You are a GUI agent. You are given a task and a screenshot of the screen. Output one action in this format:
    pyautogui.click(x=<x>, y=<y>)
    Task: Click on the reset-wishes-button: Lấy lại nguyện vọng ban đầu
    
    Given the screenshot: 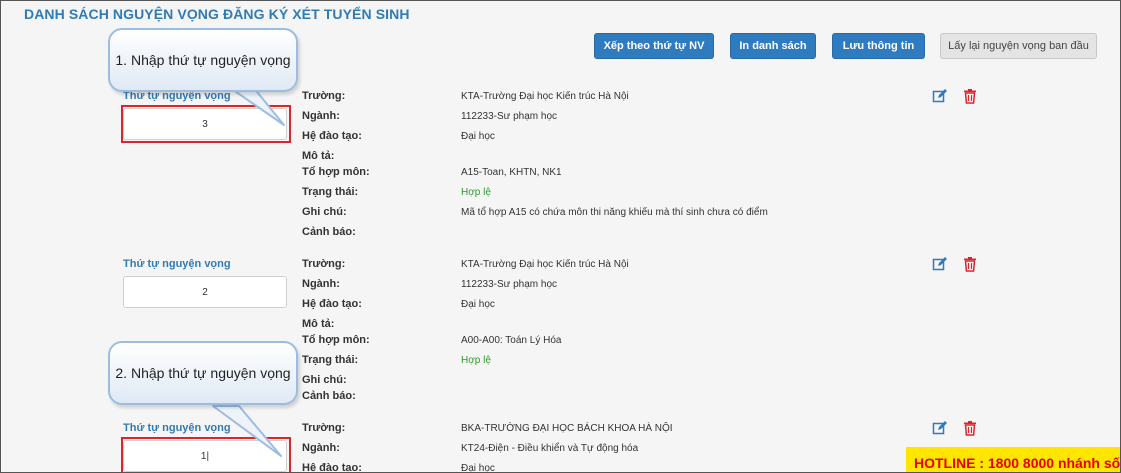 What is the action you would take?
    pyautogui.click(x=1018, y=46)
    